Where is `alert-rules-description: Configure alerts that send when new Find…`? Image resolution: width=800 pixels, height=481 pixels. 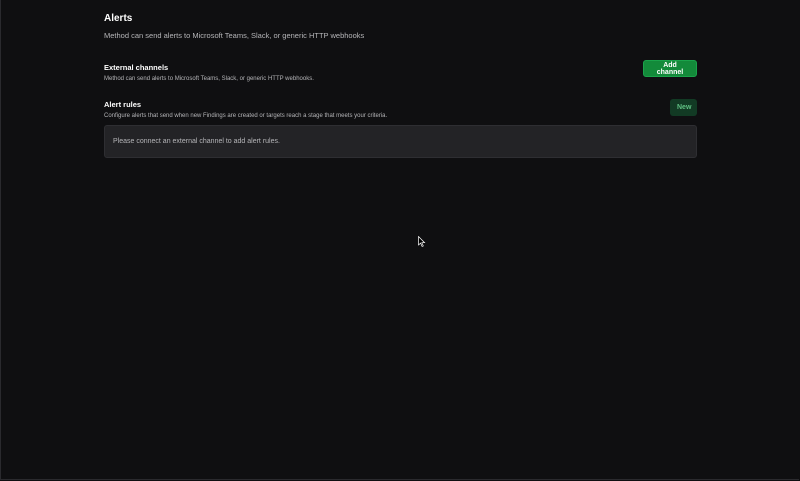
alert-rules-description: Configure alerts that send when new Find… is located at coordinates (246, 116).